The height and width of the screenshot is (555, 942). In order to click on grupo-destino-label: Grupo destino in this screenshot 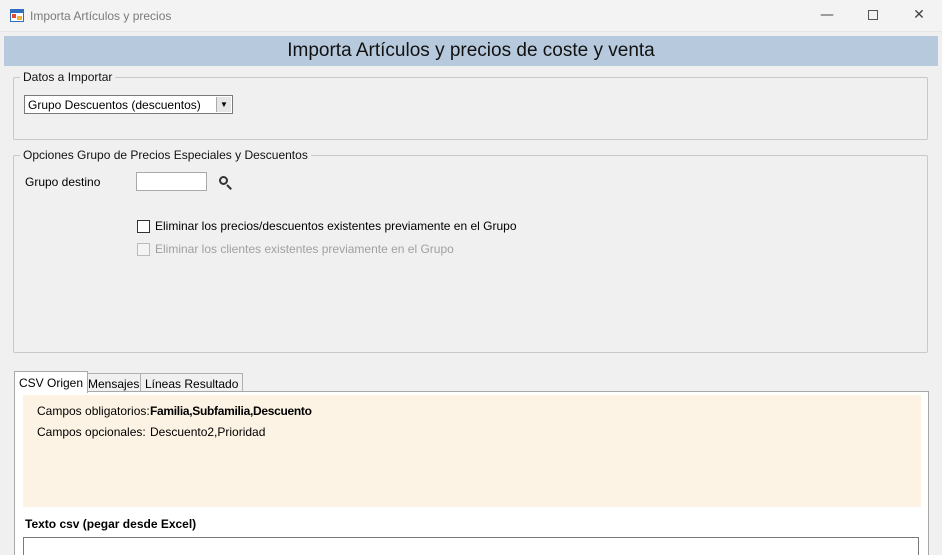, I will do `click(63, 182)`.